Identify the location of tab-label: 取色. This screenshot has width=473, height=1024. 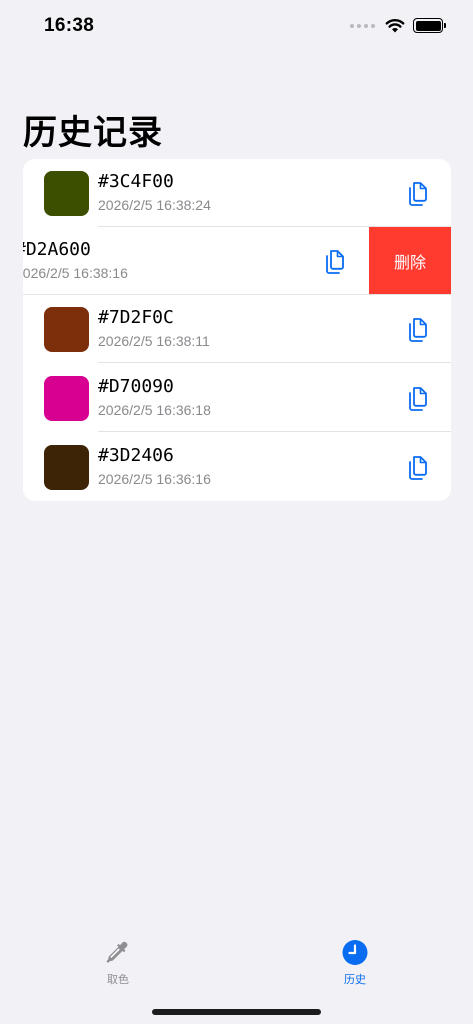
(118, 979).